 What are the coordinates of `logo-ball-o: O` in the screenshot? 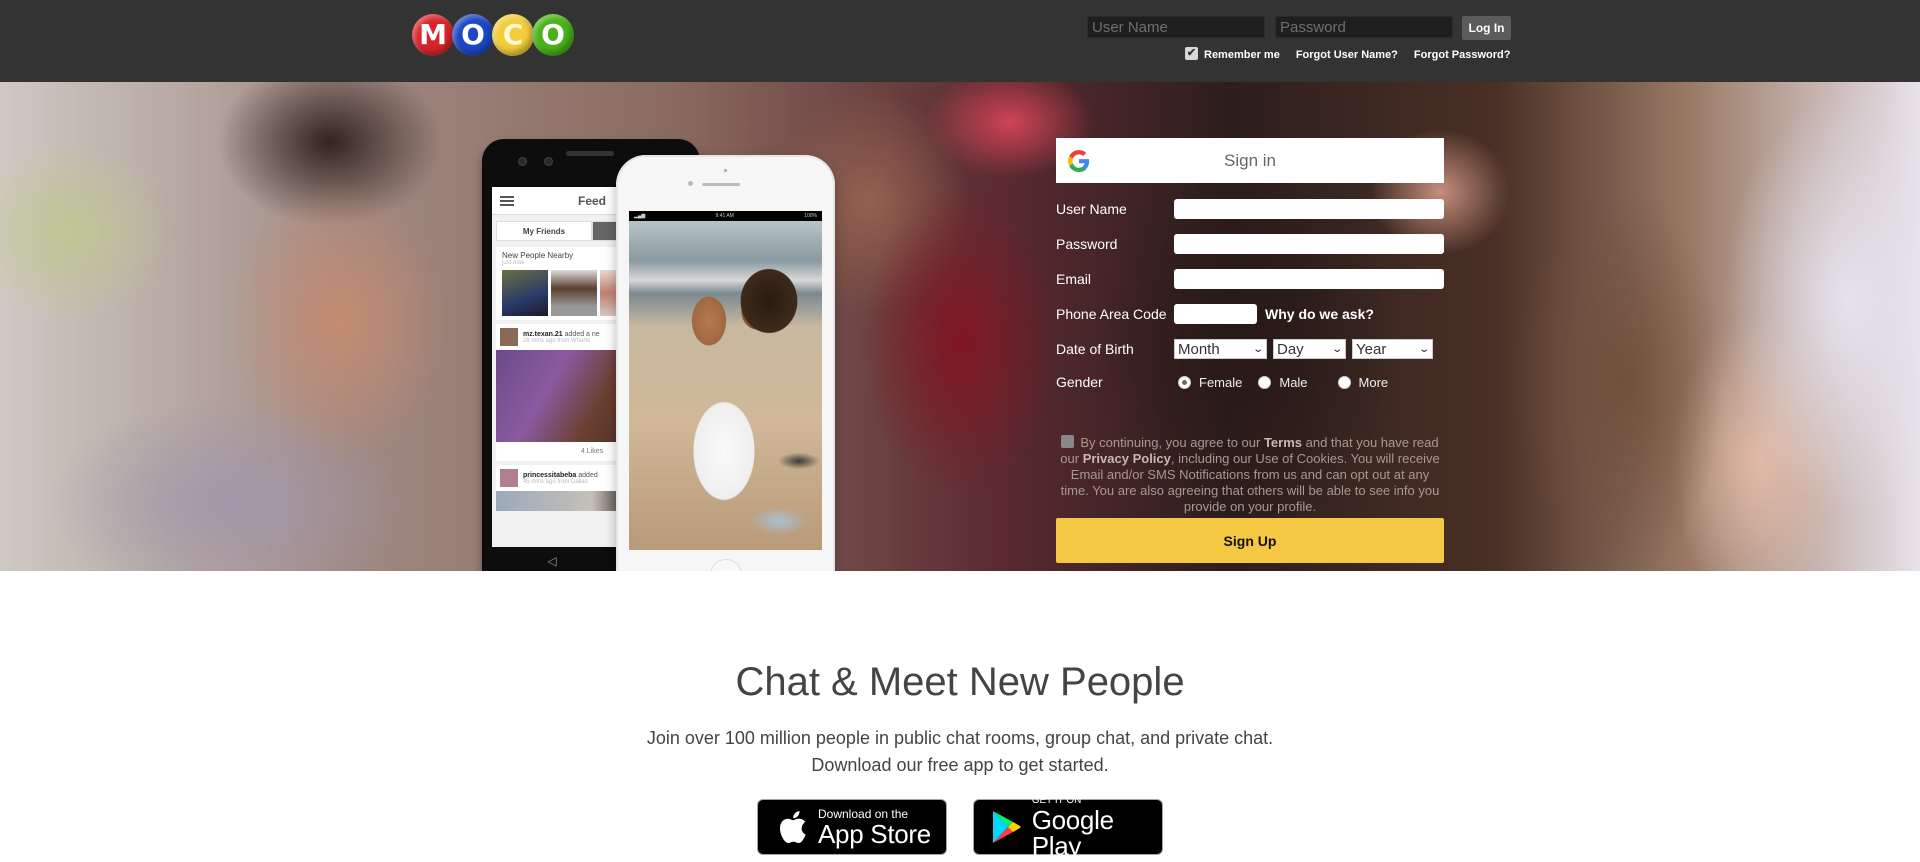 It's located at (473, 35).